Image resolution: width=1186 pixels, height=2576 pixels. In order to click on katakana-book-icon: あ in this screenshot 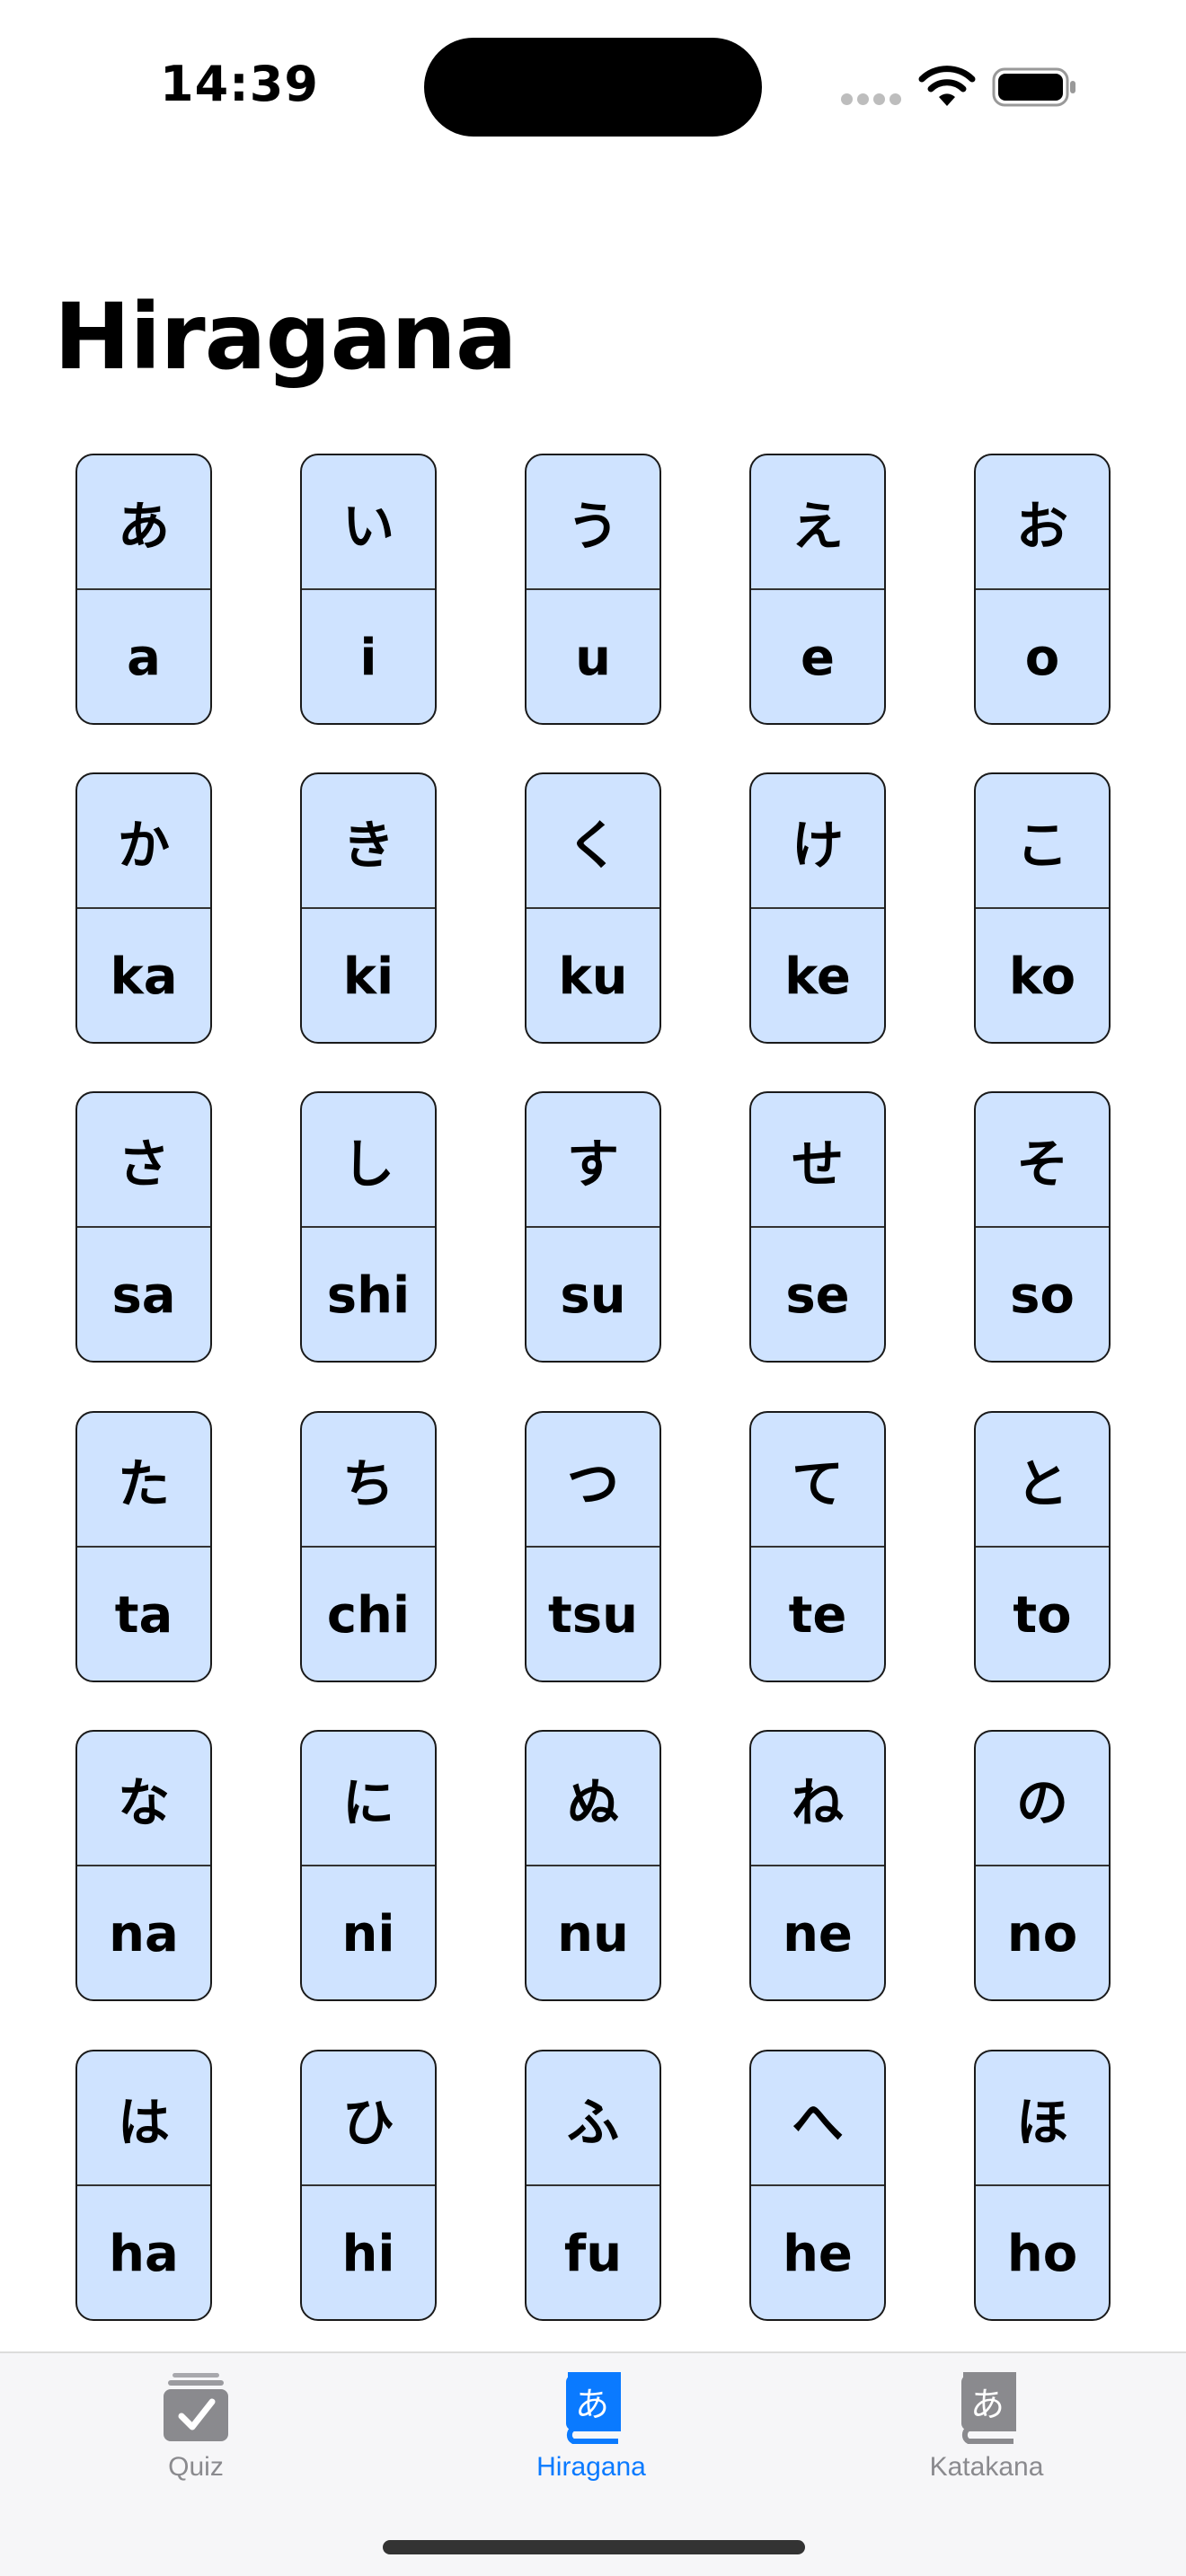, I will do `click(988, 2408)`.